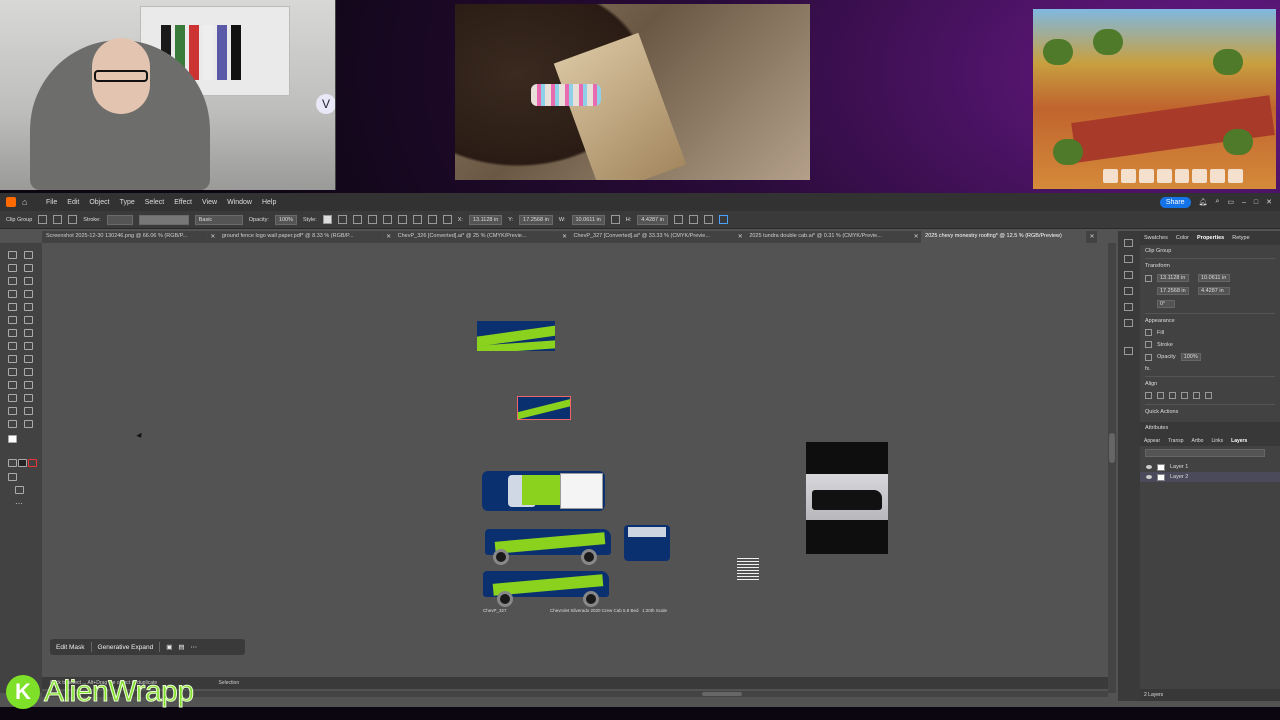 The image size is (1280, 720). What do you see at coordinates (588, 219) in the screenshot?
I see `w-field: 10.0611 in` at bounding box center [588, 219].